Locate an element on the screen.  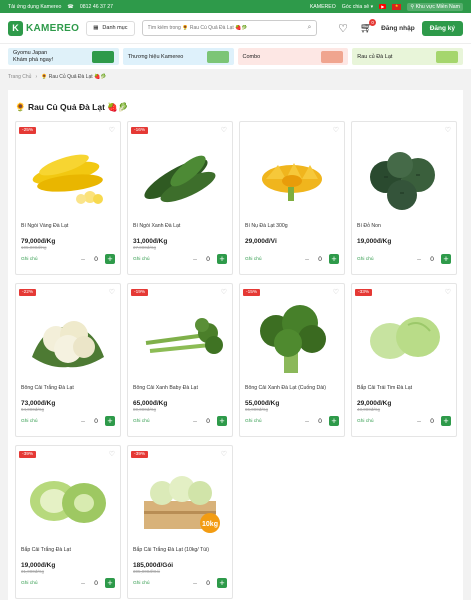
corner-dropdown: Góc chia sẻ ▾ is located at coordinates (357, 7).